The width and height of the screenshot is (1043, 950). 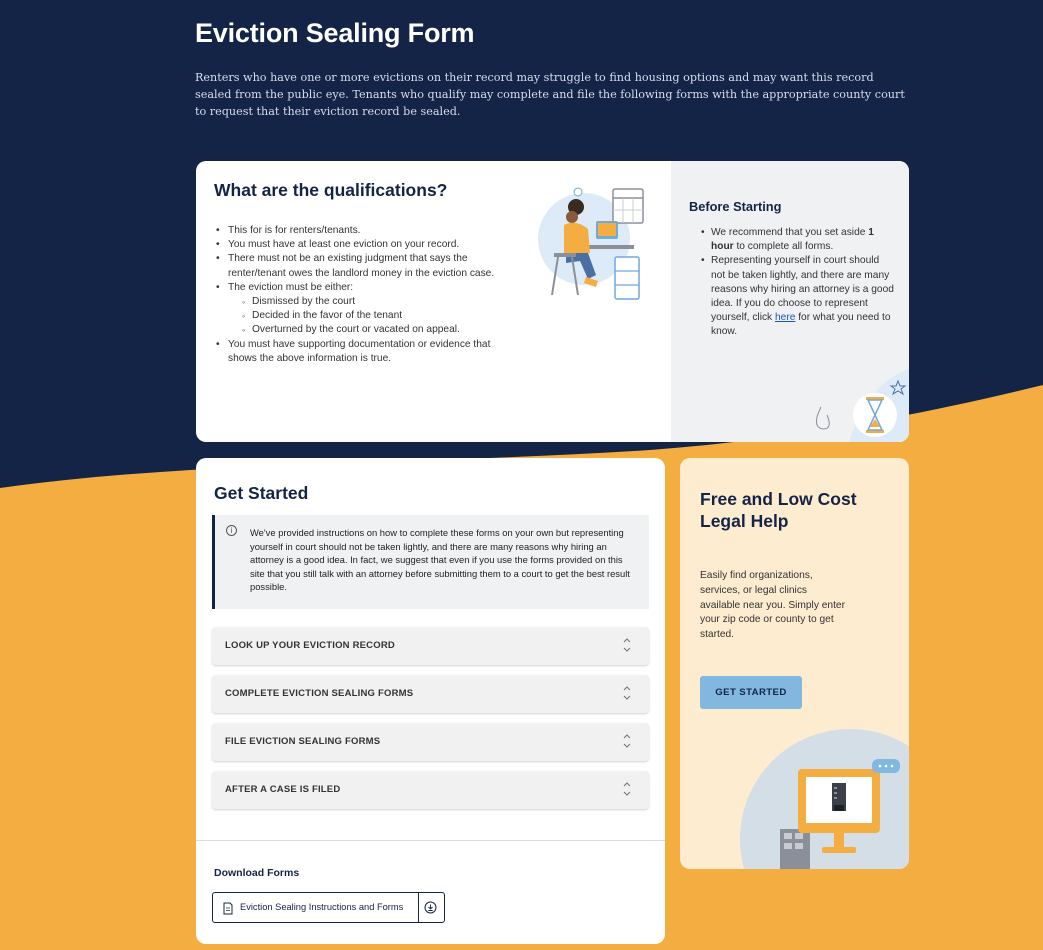 What do you see at coordinates (310, 645) in the screenshot?
I see `accordion-label: LOOK UP YOUR EVICTION RECORD` at bounding box center [310, 645].